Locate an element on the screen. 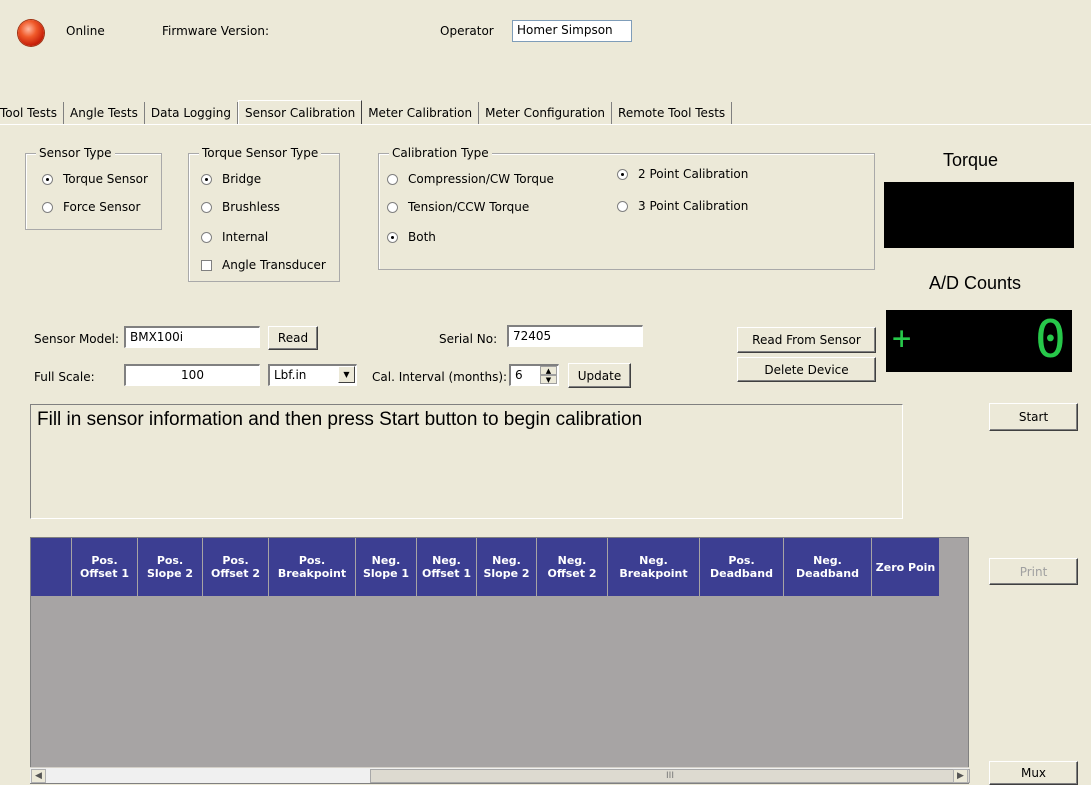 This screenshot has width=1091, height=785. tab-data-logging: Data Logging is located at coordinates (191, 113).